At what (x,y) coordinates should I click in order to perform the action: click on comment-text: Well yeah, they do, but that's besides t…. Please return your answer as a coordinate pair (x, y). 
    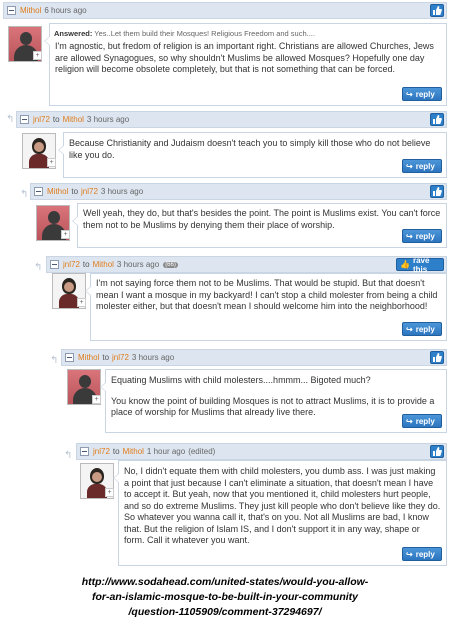
    Looking at the image, I should click on (262, 219).